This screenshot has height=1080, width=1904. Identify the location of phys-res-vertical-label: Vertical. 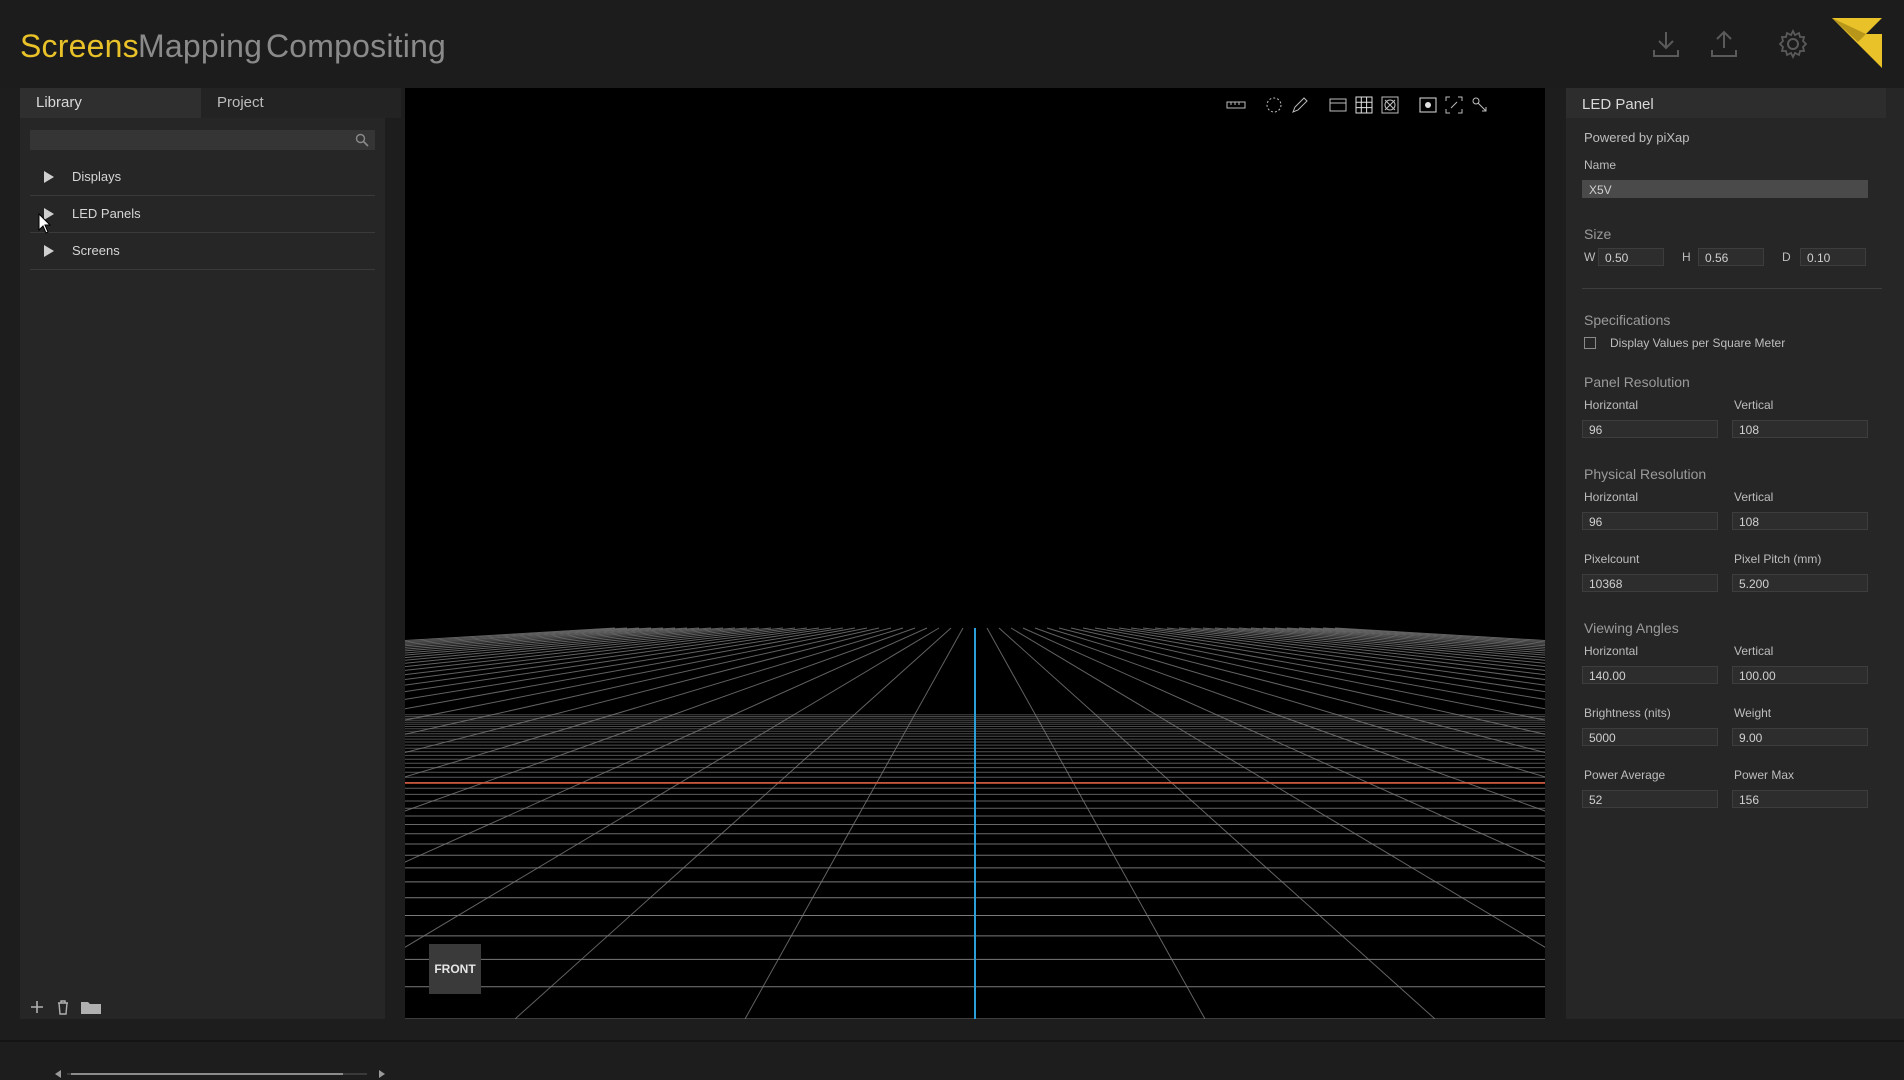
(1754, 497).